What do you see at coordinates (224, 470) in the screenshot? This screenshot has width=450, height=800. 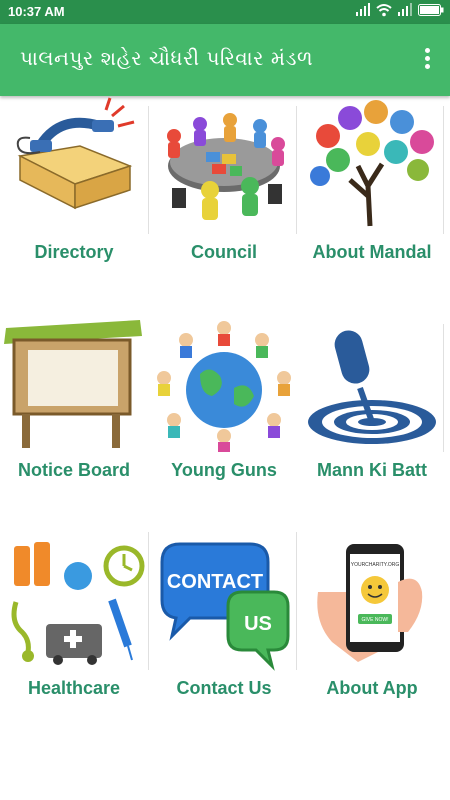 I see `tile-label: Young Guns` at bounding box center [224, 470].